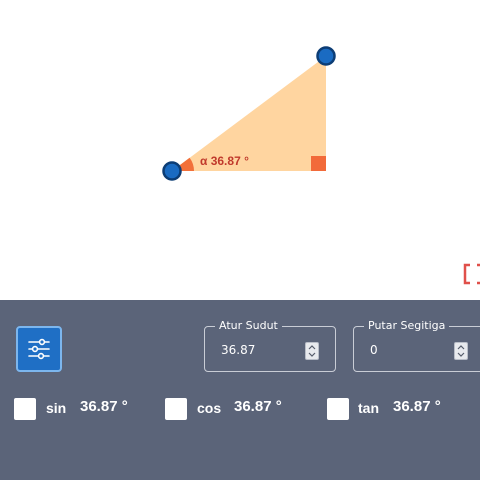 This screenshot has width=480, height=480. Describe the element at coordinates (338, 409) in the screenshot. I see `tan-checkbox` at that location.